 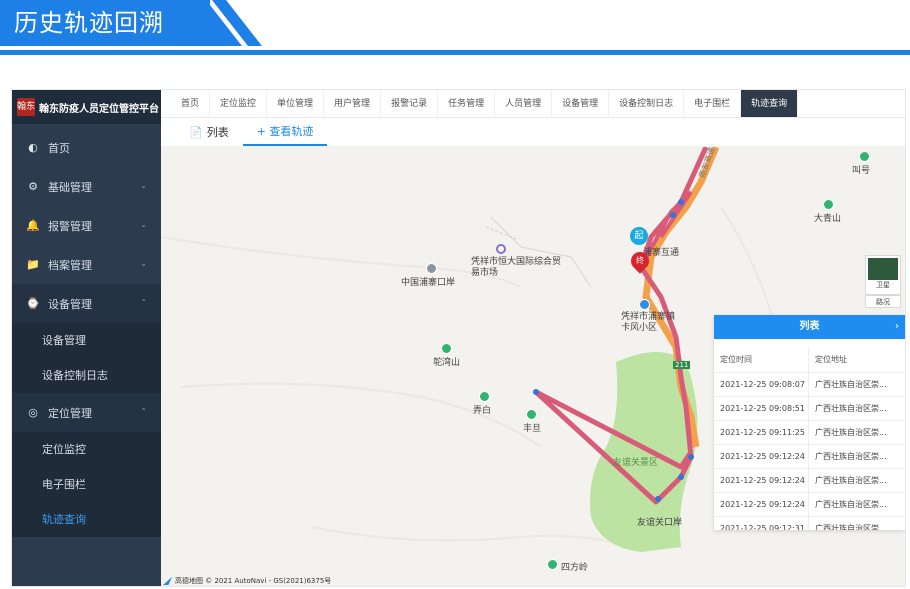 What do you see at coordinates (217, 132) in the screenshot?
I see `subtab-list-label: 列表` at bounding box center [217, 132].